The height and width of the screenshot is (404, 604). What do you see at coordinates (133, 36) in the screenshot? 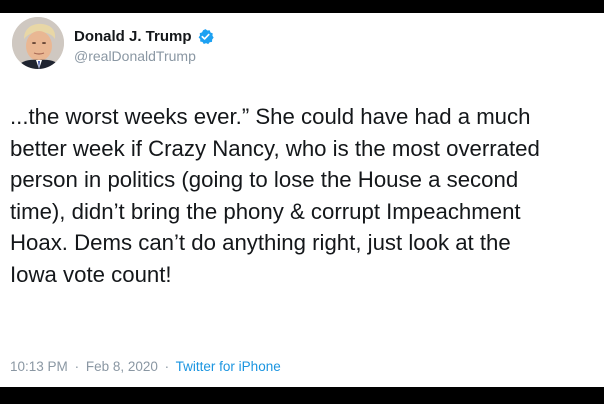
I see `display-name: Donald J. Trump` at bounding box center [133, 36].